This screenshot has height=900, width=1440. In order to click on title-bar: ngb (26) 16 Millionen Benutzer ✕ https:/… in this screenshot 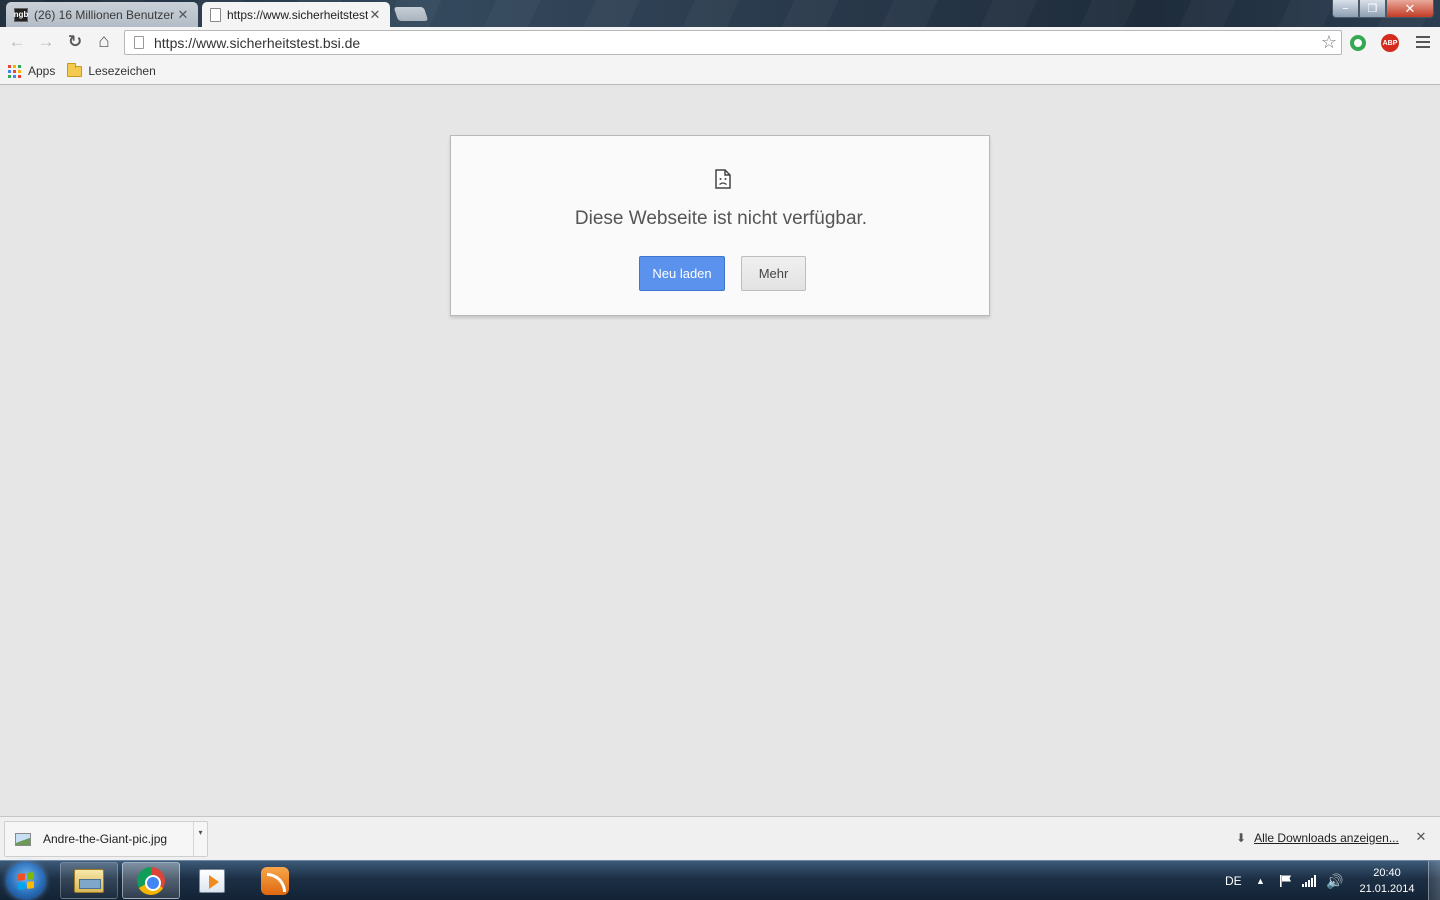, I will do `click(720, 13)`.